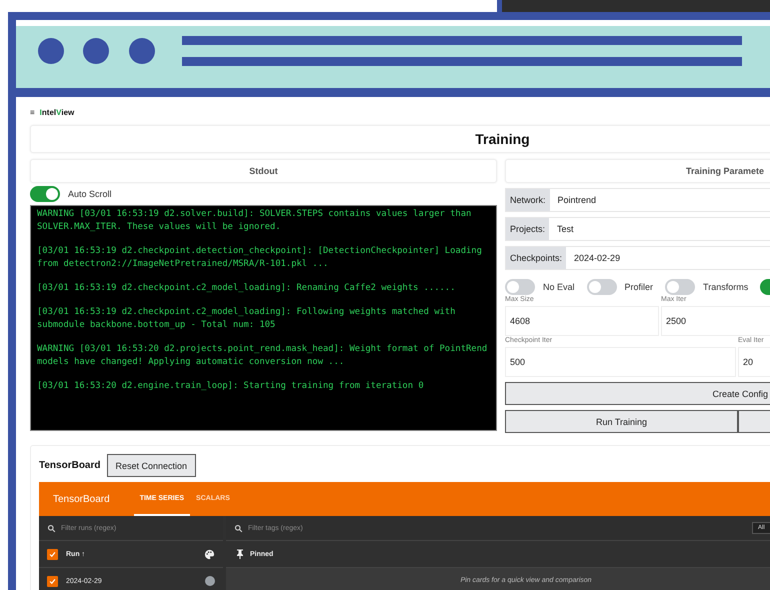 This screenshot has height=590, width=770. I want to click on palette-icon, so click(209, 554).